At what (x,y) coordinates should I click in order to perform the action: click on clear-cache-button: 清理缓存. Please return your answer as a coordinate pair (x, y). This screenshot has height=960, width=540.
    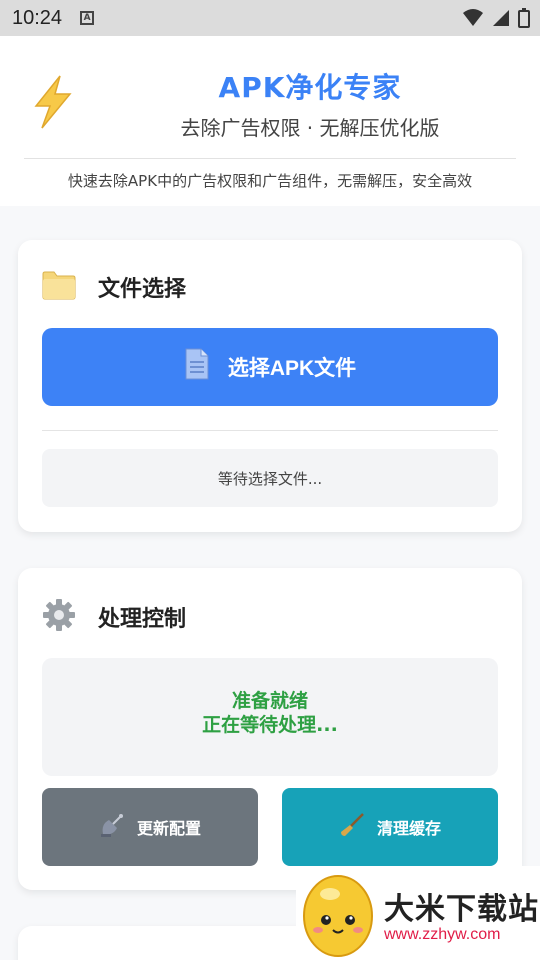
    Looking at the image, I should click on (390, 827).